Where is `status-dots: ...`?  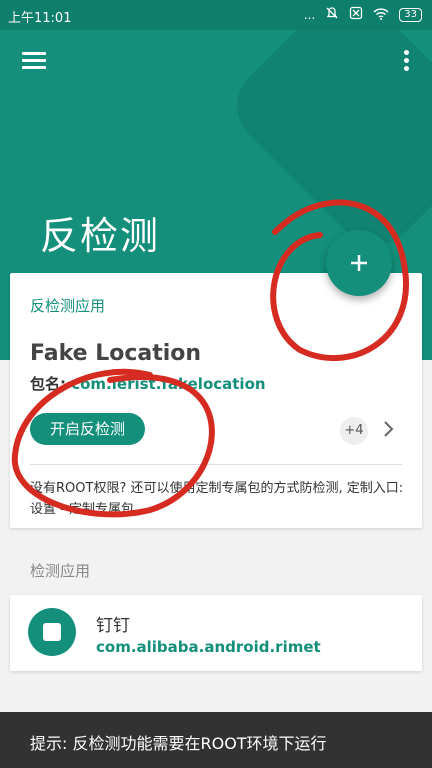
status-dots: ... is located at coordinates (309, 14).